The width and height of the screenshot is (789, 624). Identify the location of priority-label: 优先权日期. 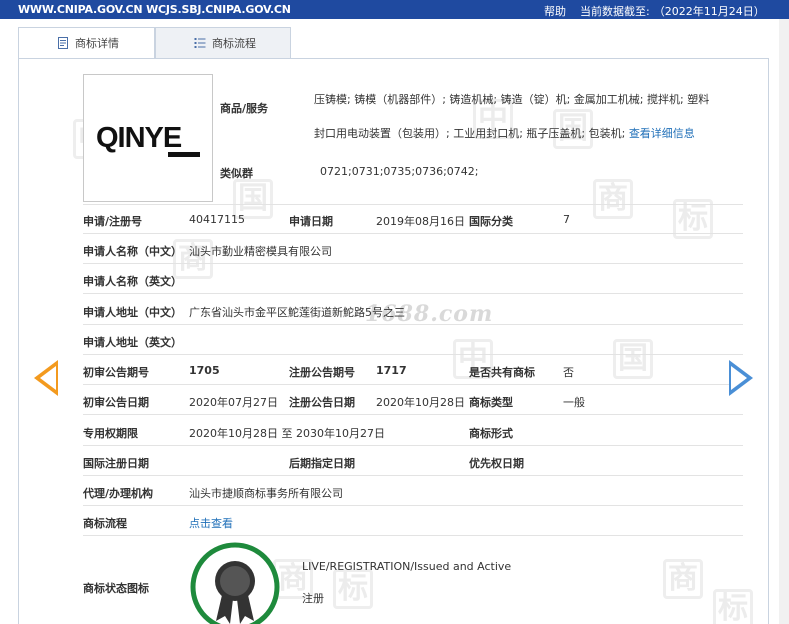
(496, 463).